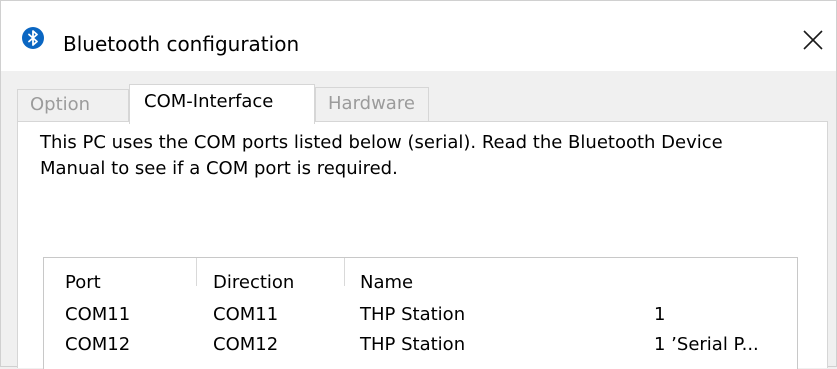 This screenshot has height=369, width=837. What do you see at coordinates (246, 344) in the screenshot?
I see `direction-cell: COM12` at bounding box center [246, 344].